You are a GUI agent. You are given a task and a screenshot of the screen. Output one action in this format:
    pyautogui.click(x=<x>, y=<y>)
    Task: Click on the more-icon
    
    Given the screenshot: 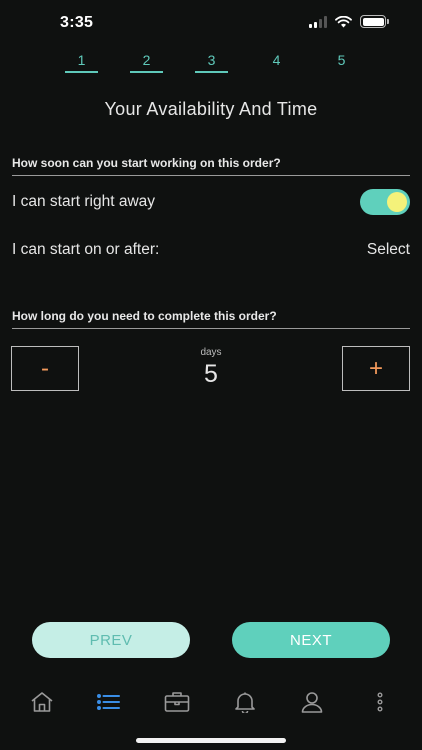 What is the action you would take?
    pyautogui.click(x=380, y=702)
    